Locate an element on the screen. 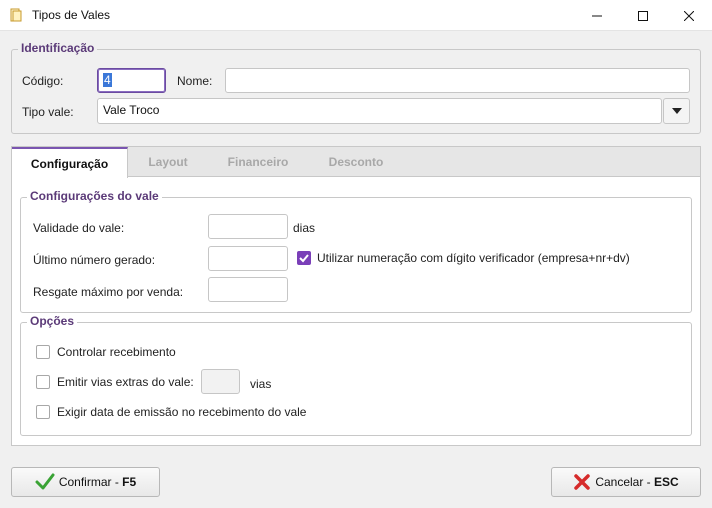  close-button is located at coordinates (689, 15).